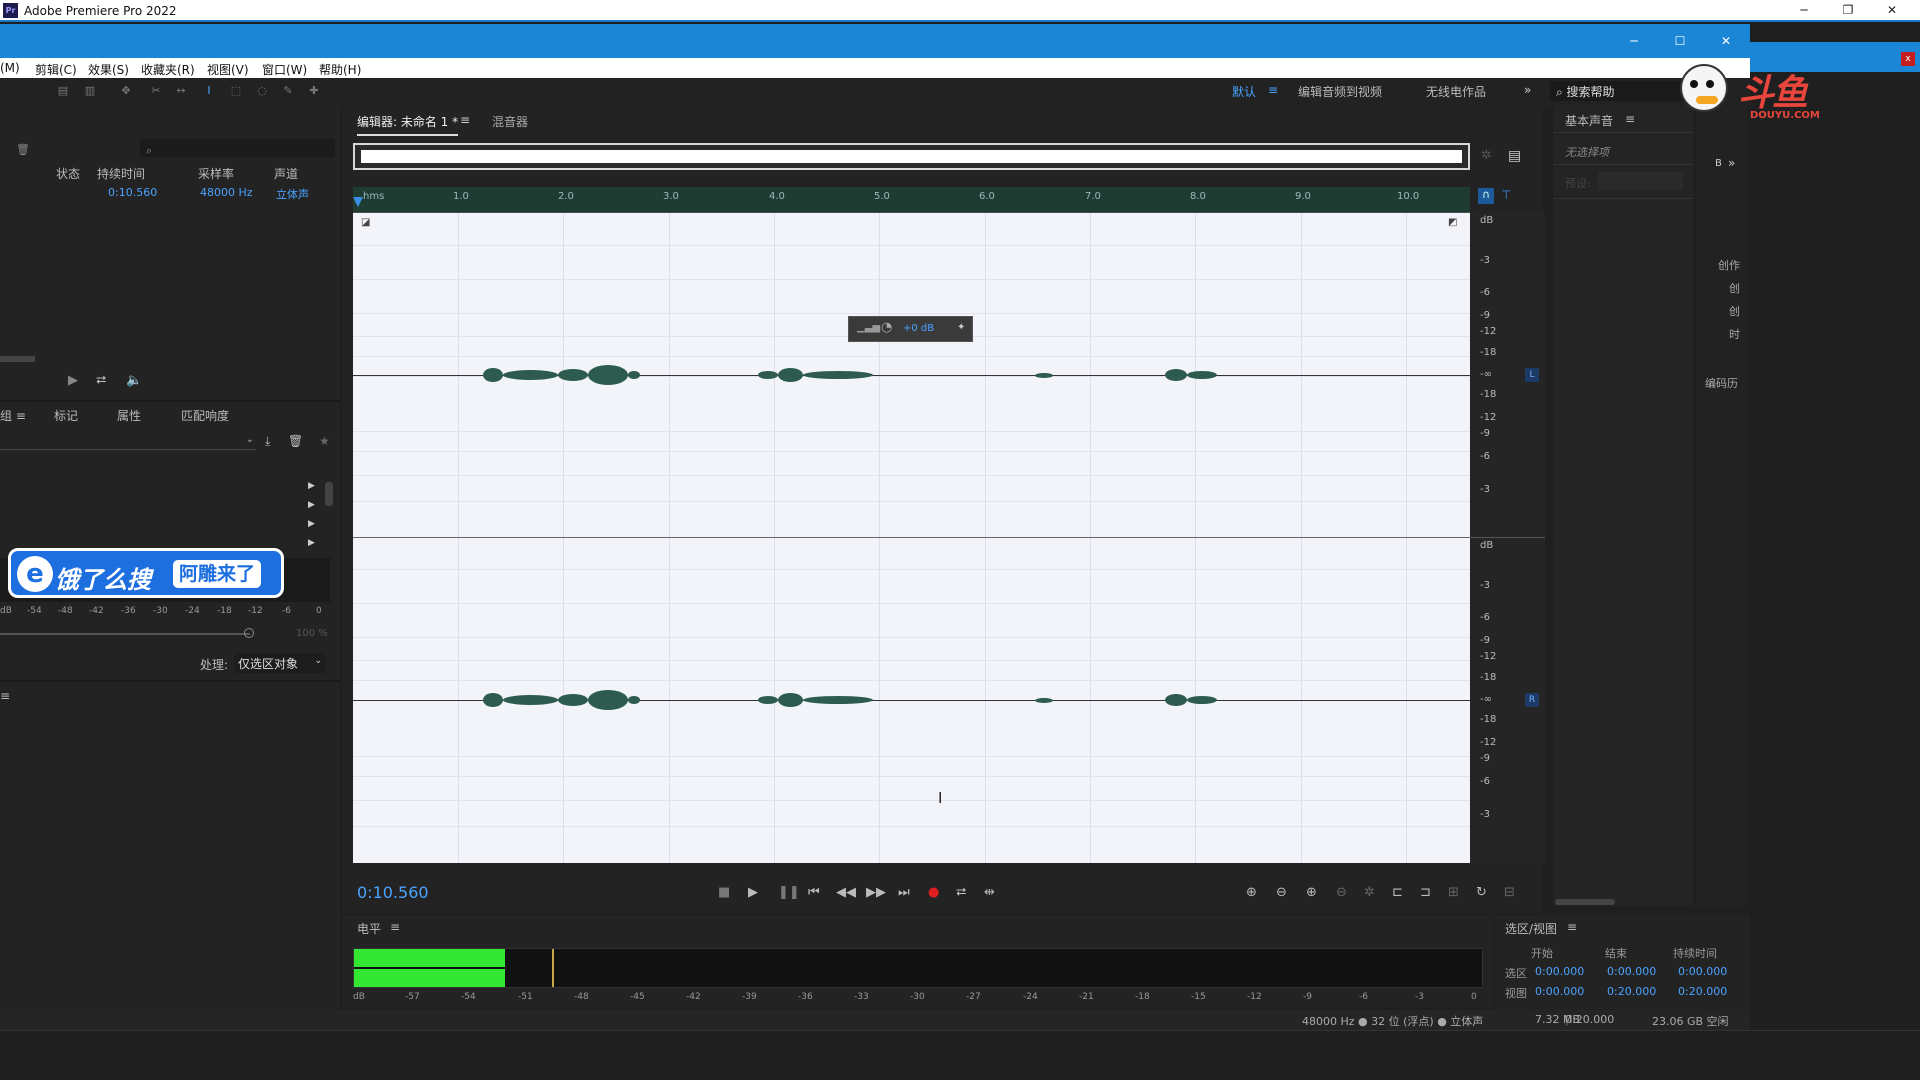 The image size is (1920, 1080). What do you see at coordinates (393, 892) in the screenshot?
I see `current-time: 0:10.560` at bounding box center [393, 892].